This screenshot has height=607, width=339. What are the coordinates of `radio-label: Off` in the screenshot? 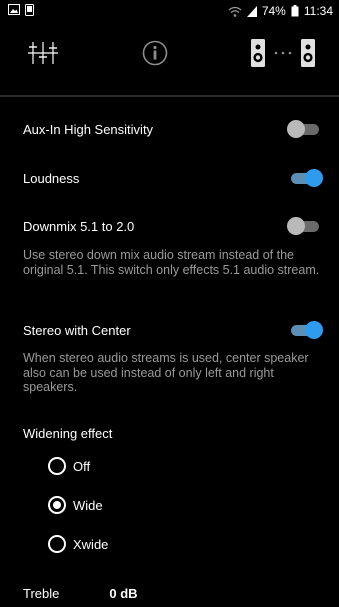 It's located at (82, 466).